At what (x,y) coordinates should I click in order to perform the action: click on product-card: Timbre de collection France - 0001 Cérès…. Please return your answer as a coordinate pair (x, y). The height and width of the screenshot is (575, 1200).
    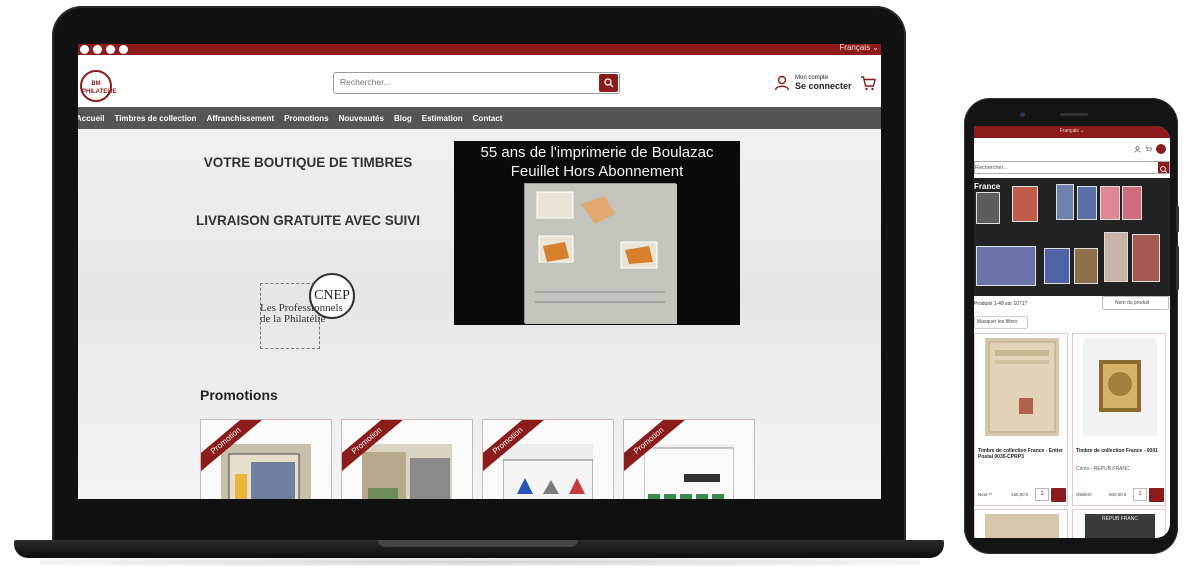
    Looking at the image, I should click on (1119, 419).